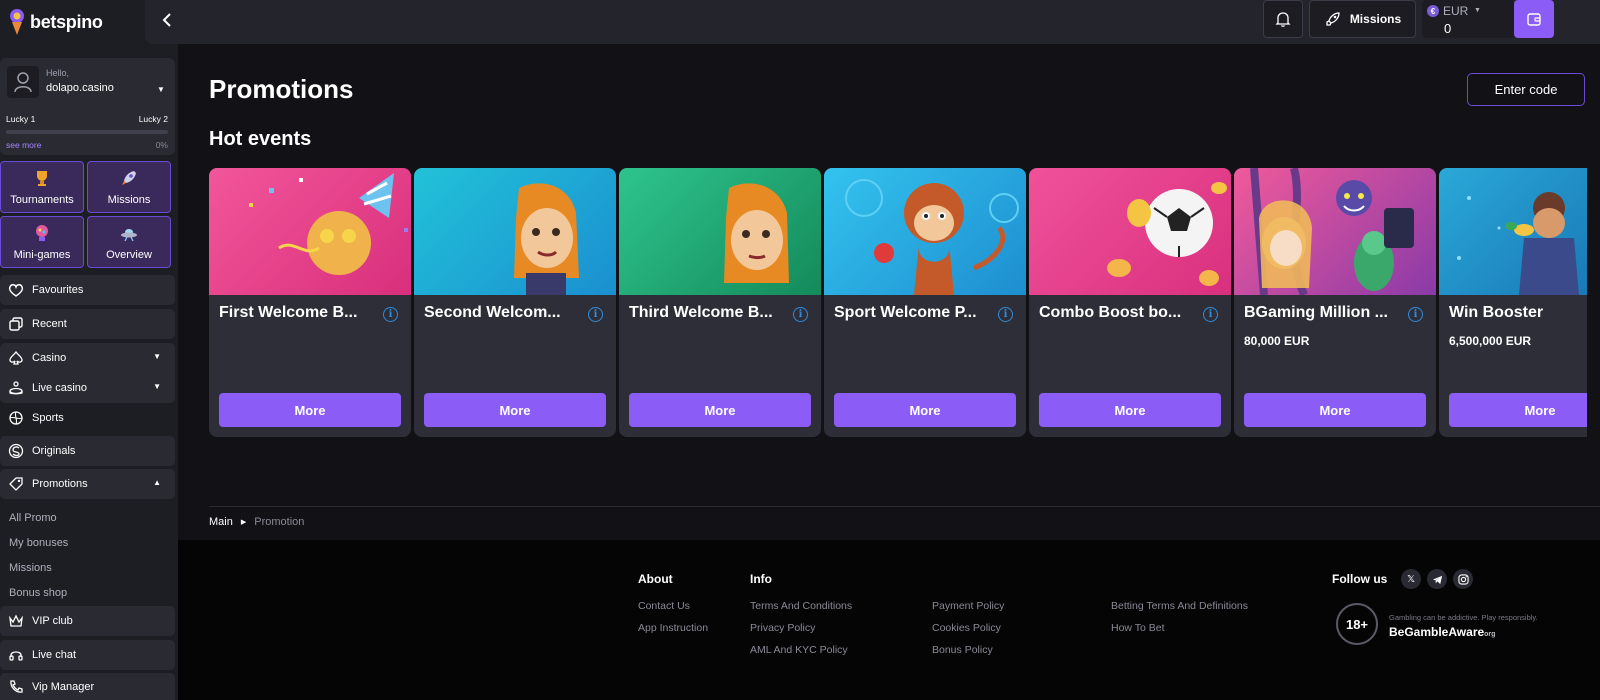 This screenshot has height=700, width=1600. Describe the element at coordinates (1513, 302) in the screenshot. I see `promo-card: Win Booster 6,500,000 EUR More` at that location.